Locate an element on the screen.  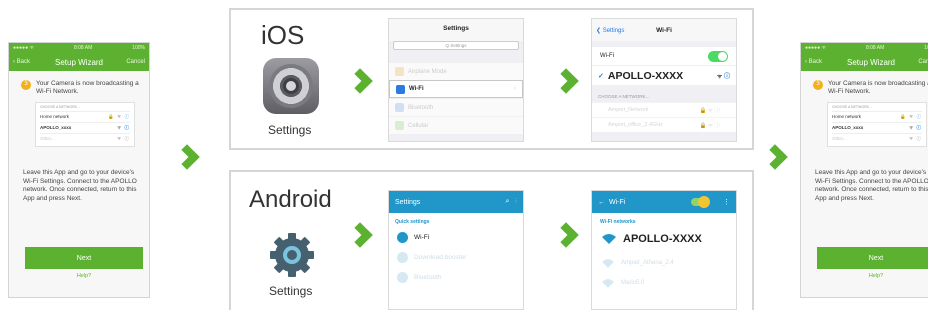
airplane-icon is located at coordinates (399, 71).